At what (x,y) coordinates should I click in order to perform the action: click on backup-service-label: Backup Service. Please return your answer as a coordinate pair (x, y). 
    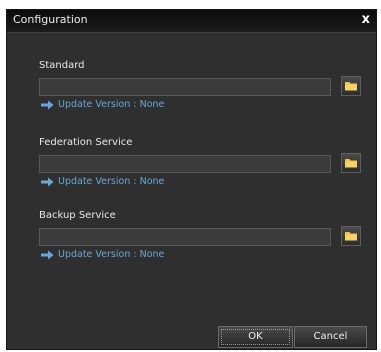
    Looking at the image, I should click on (77, 215).